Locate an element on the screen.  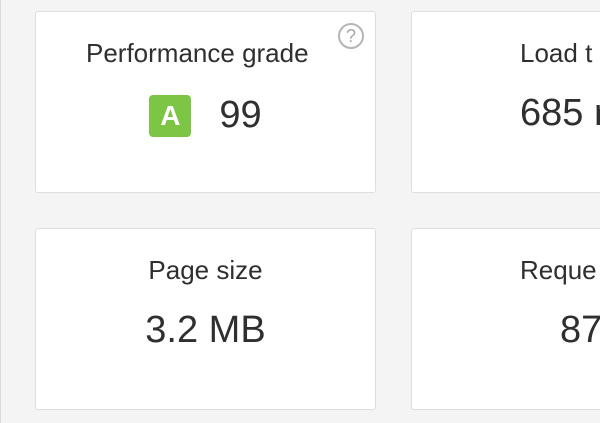
performance-grade-title: Performance grade is located at coordinates (197, 53).